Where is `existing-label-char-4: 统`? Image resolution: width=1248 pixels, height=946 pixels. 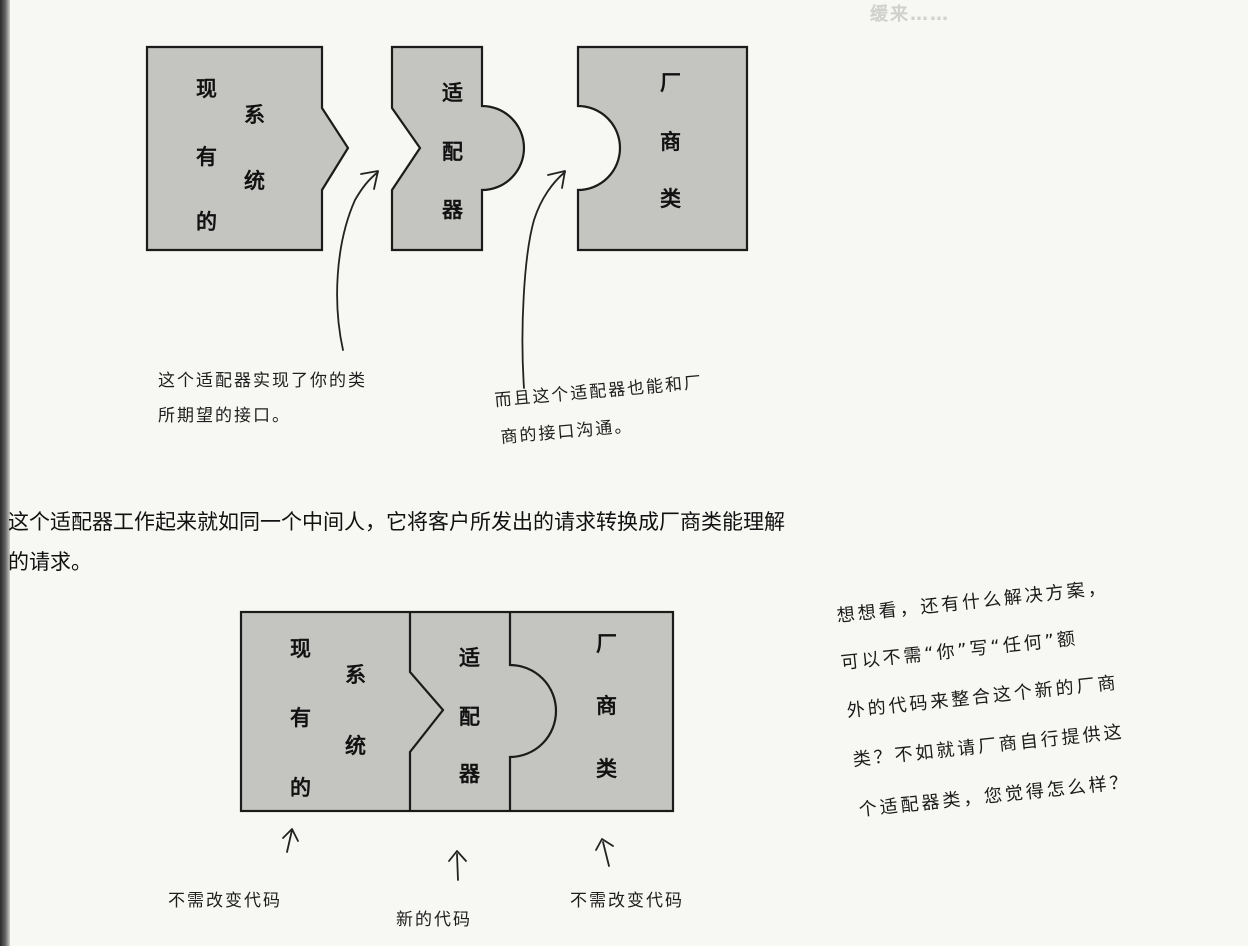 existing-label-char-4: 统 is located at coordinates (254, 180).